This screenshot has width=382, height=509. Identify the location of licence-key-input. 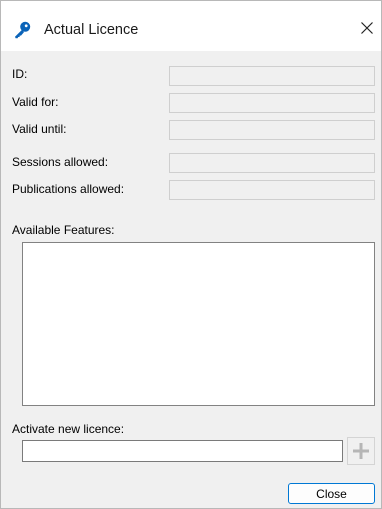
(182, 451).